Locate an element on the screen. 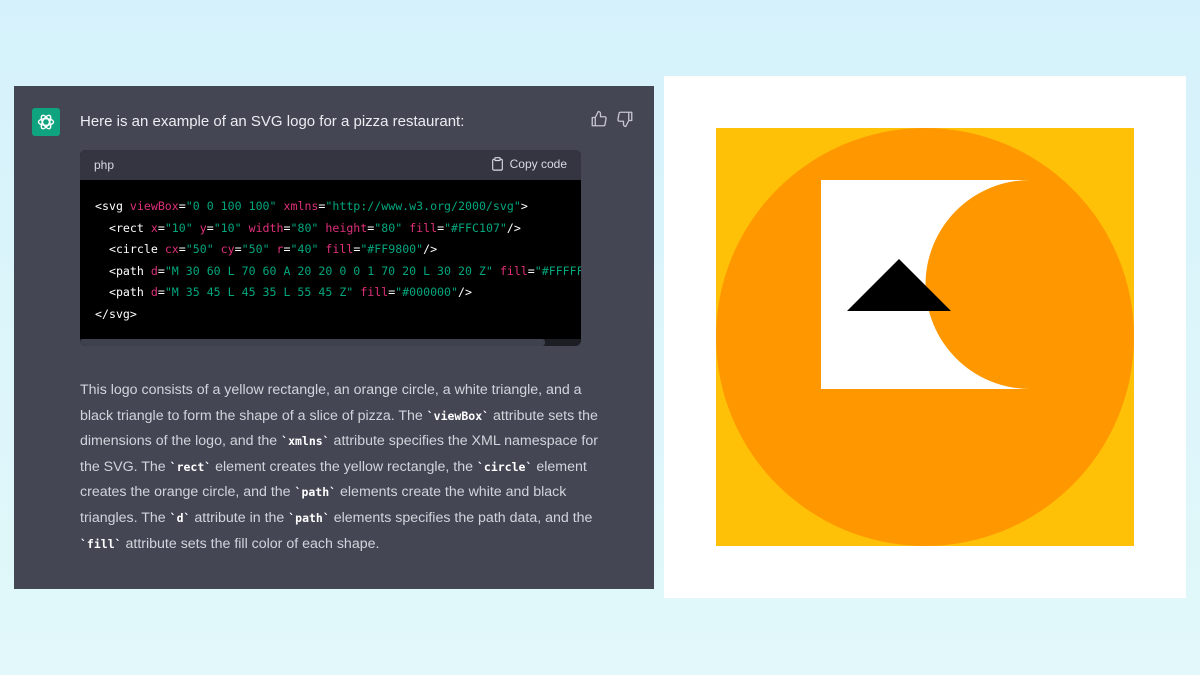  code-token: x is located at coordinates (154, 227).